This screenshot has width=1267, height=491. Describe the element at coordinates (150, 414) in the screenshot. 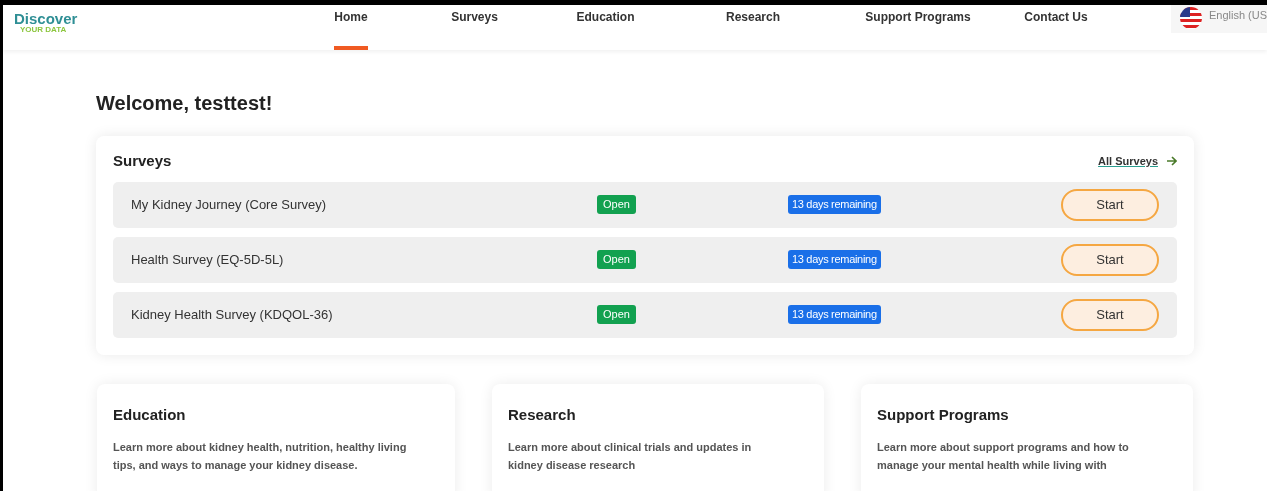

I see `card-title: Education` at that location.